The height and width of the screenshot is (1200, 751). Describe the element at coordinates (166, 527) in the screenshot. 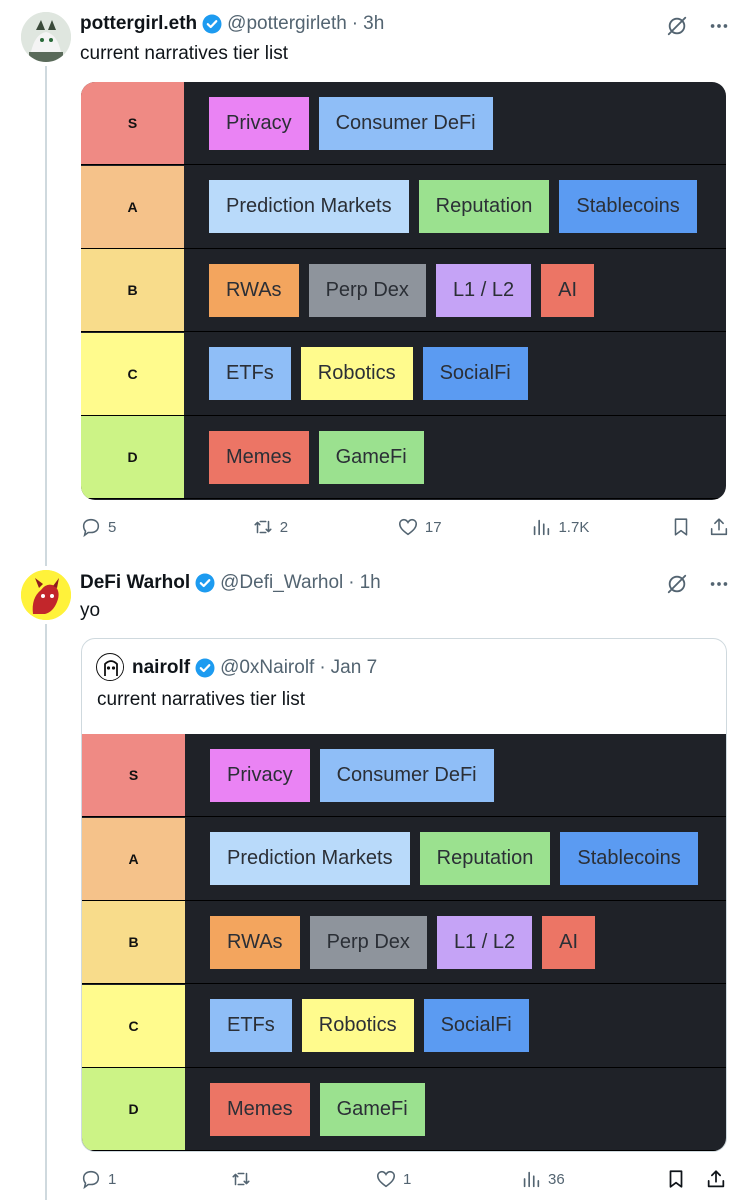

I see `reply-button: 5` at that location.